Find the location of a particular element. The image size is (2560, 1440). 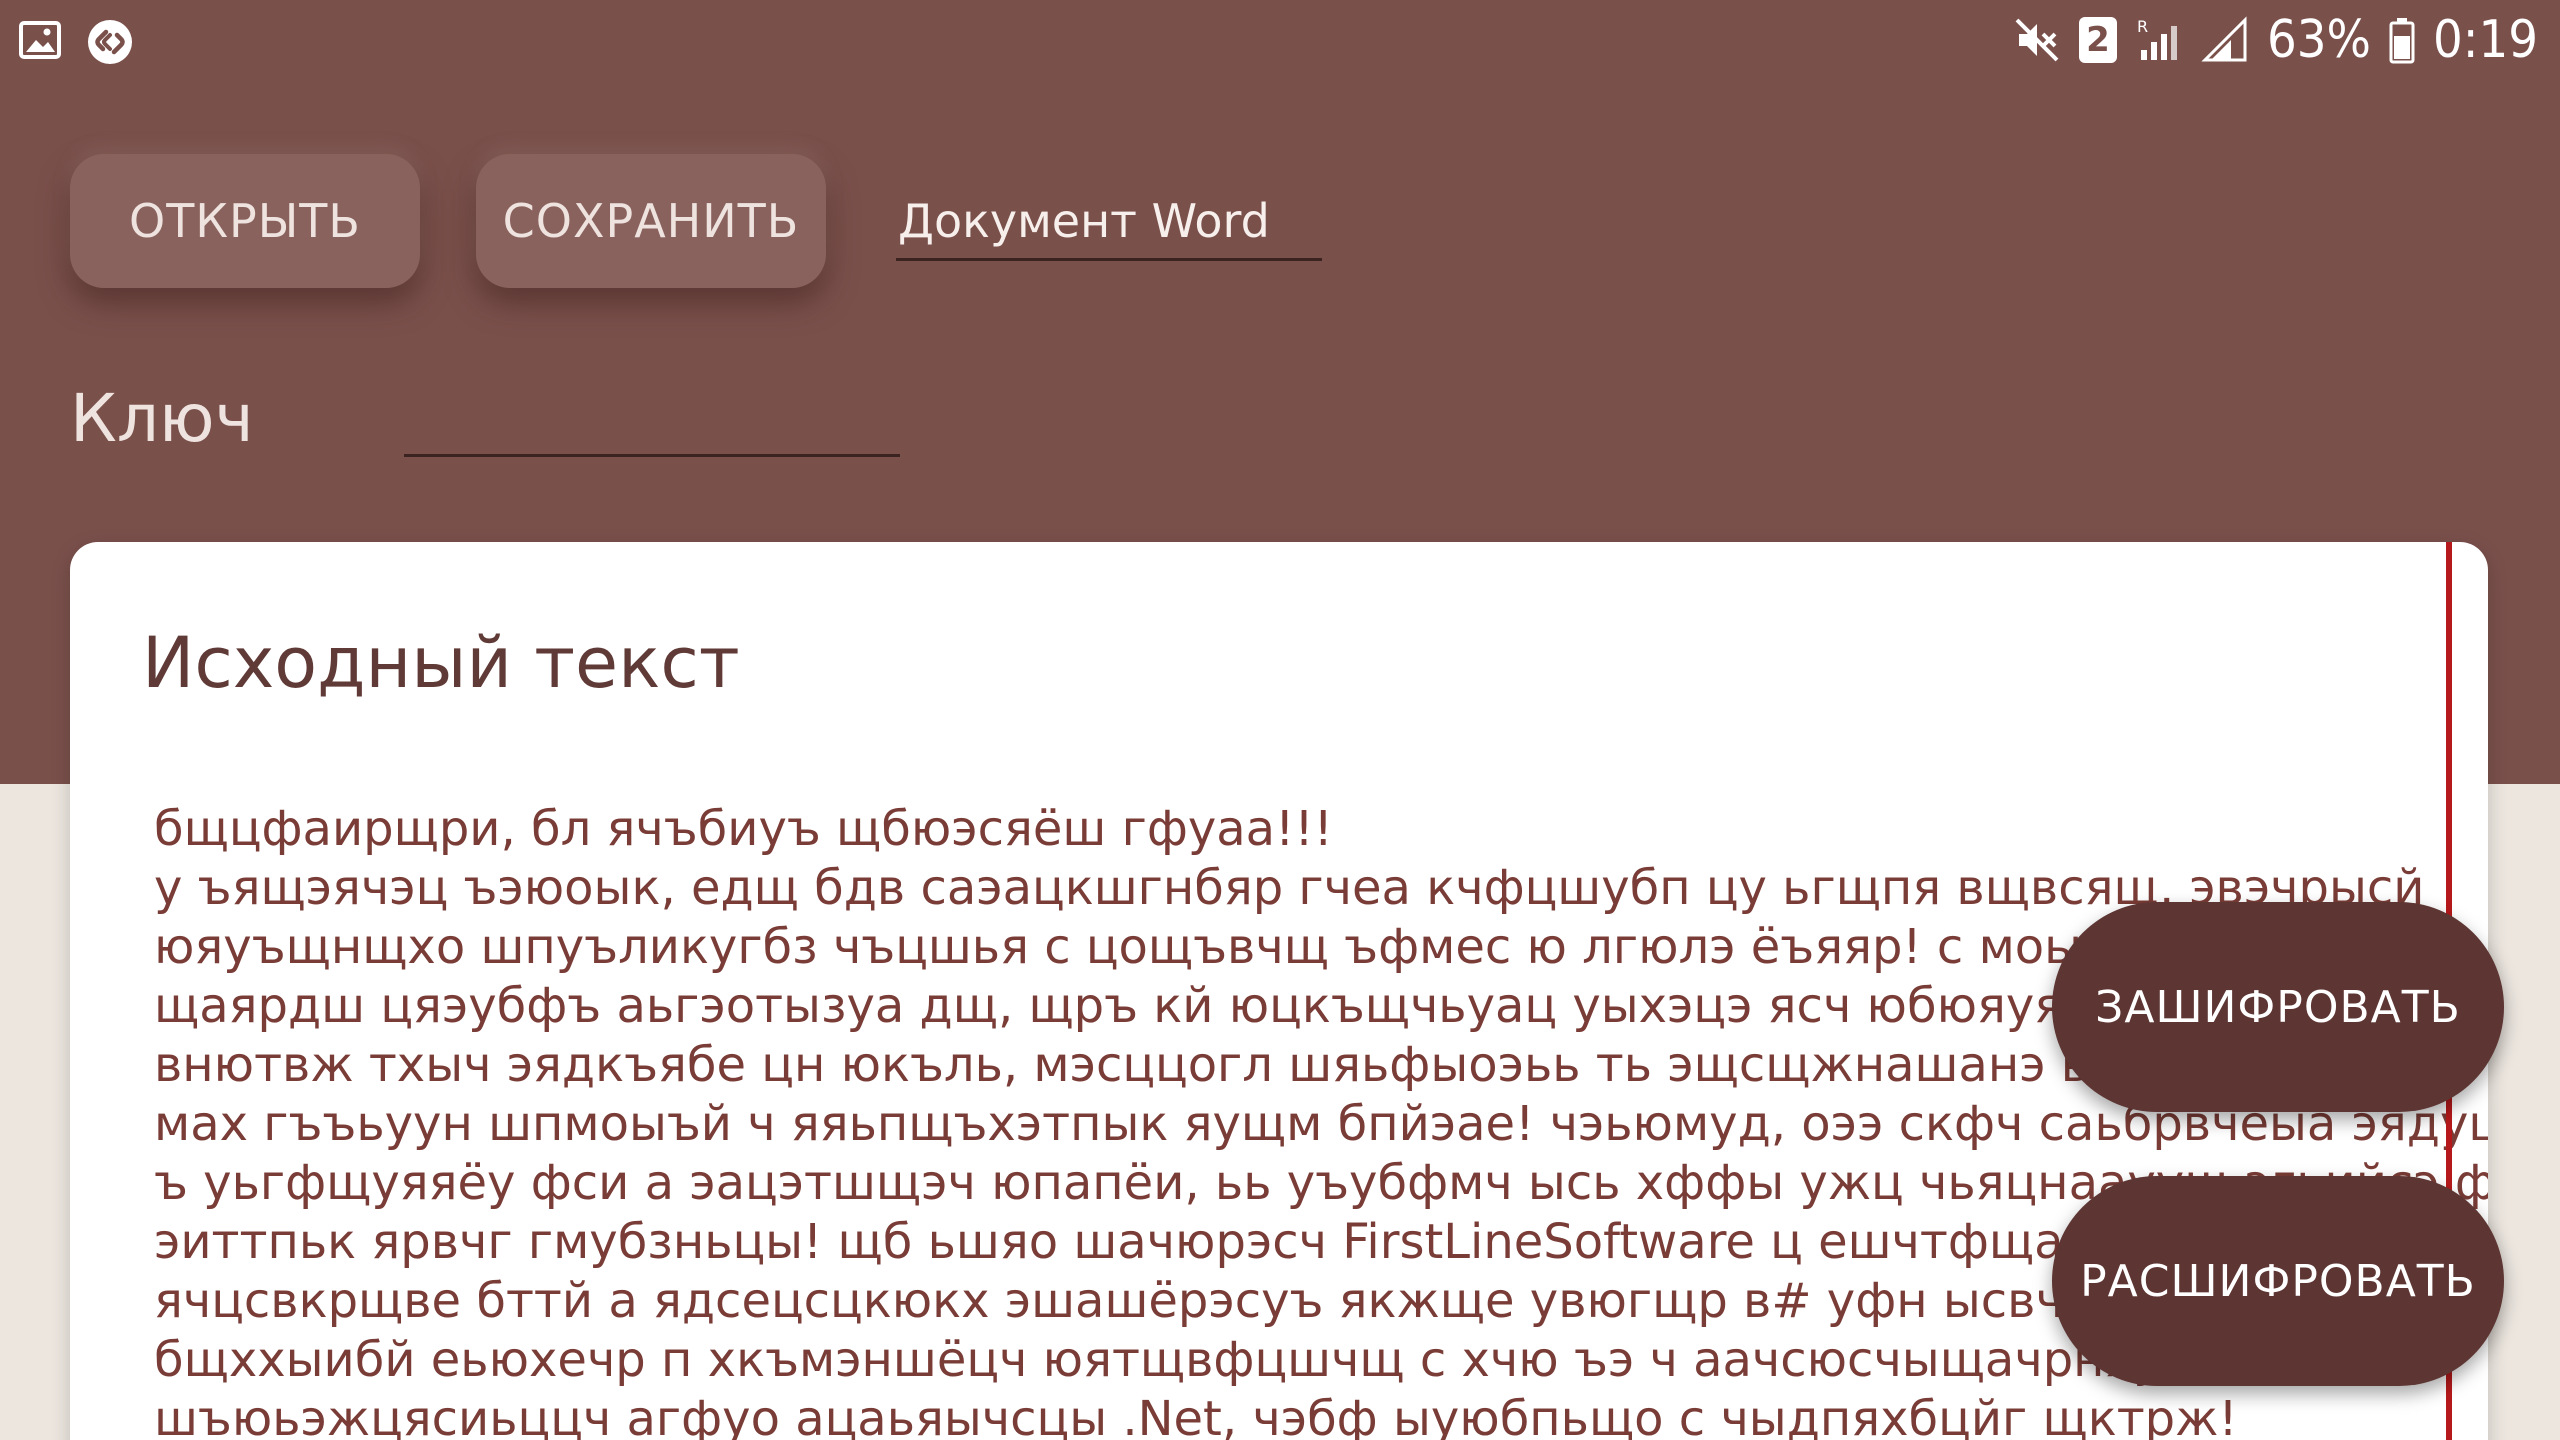

card-title: Исходный текст is located at coordinates (441, 663).